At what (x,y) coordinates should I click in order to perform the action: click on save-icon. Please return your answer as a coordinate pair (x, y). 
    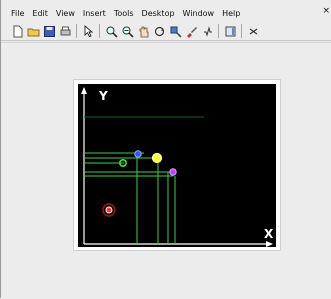
    Looking at the image, I should click on (49, 31).